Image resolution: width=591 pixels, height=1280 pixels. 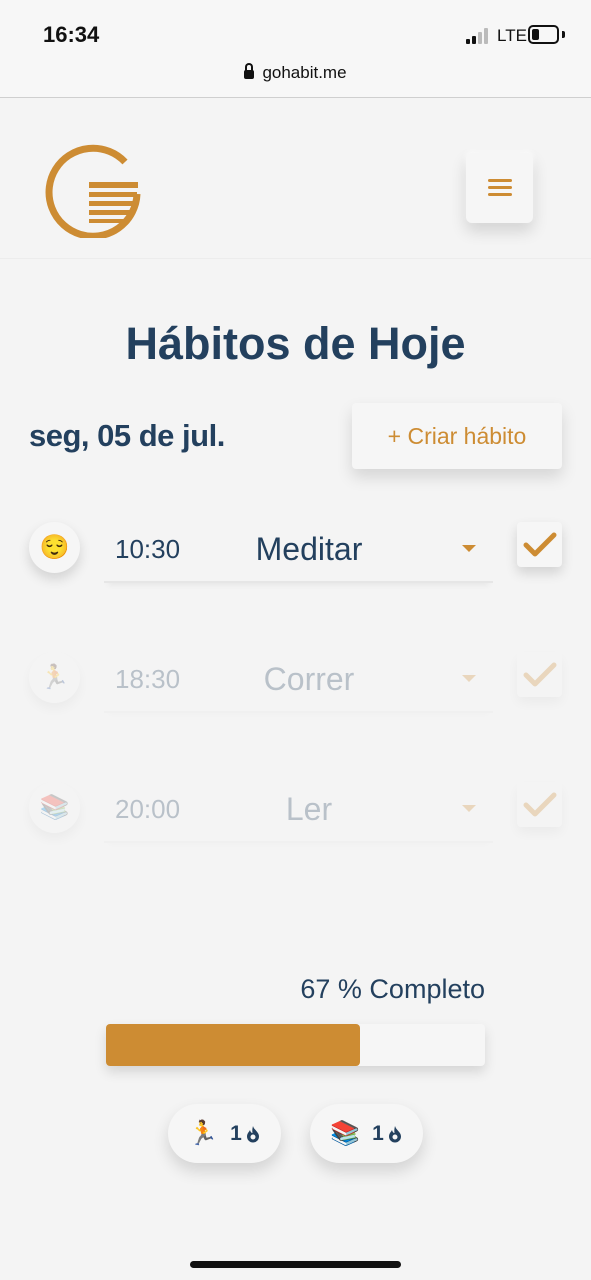 I want to click on page-title: Hábitos de Hoje, so click(x=295, y=343).